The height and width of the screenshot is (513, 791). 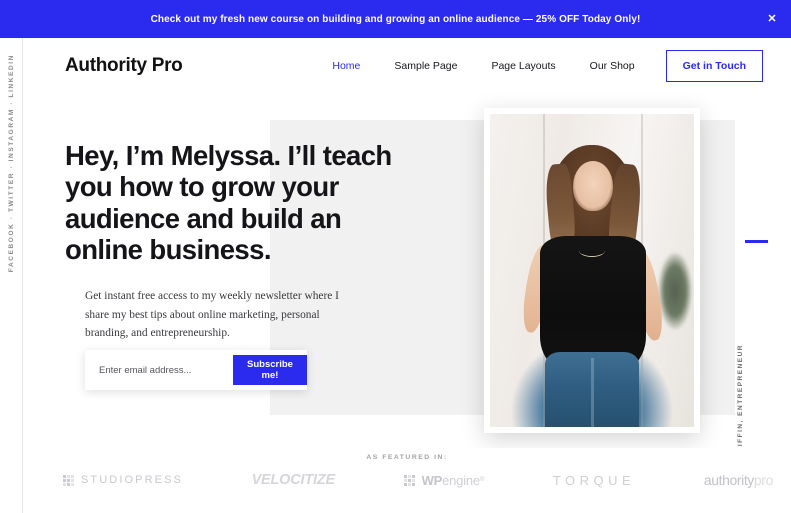 What do you see at coordinates (159, 370) in the screenshot?
I see `email-field` at bounding box center [159, 370].